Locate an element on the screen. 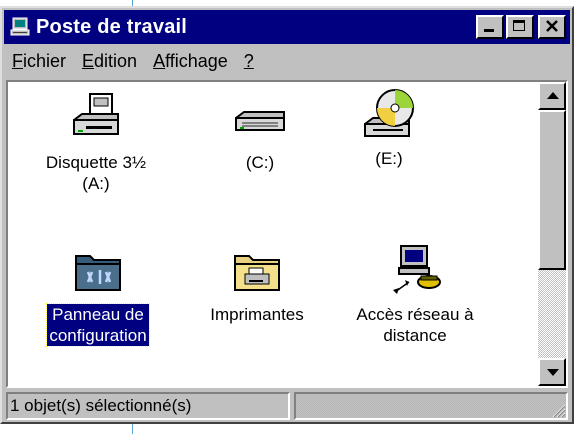  status-bar: 1 objet(s) sélectionné(s) is located at coordinates (287, 407).